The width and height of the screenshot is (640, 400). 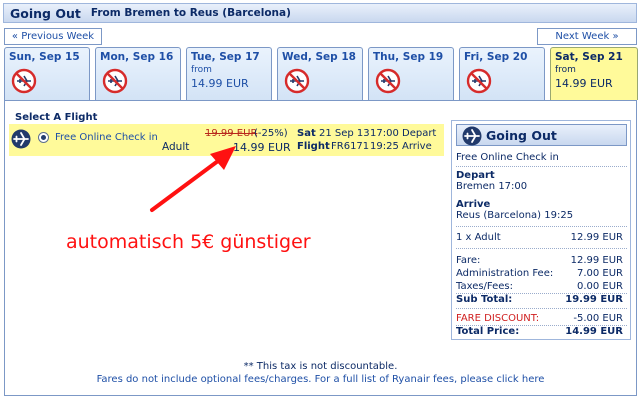 I want to click on arrive-label: Arrive, so click(x=473, y=204).